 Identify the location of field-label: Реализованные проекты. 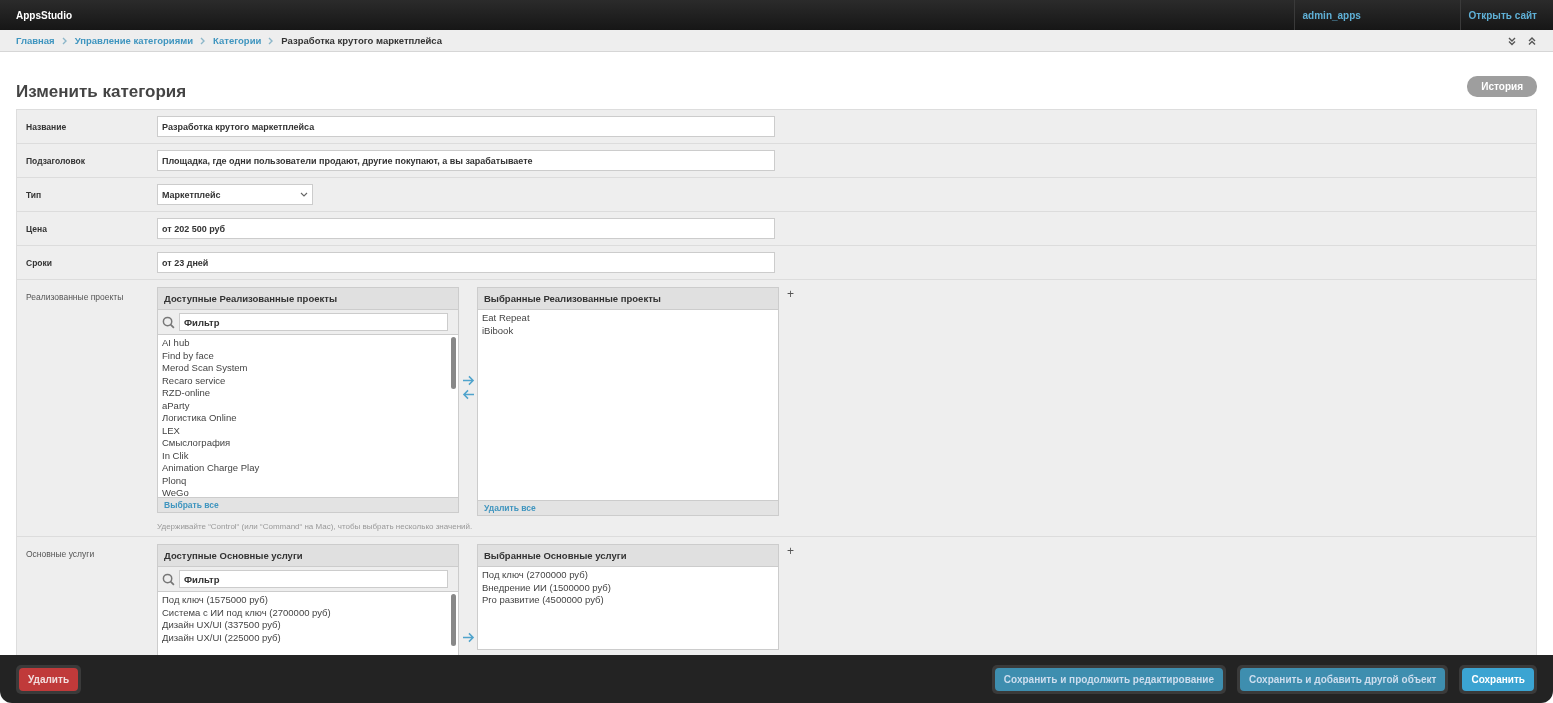
(75, 296).